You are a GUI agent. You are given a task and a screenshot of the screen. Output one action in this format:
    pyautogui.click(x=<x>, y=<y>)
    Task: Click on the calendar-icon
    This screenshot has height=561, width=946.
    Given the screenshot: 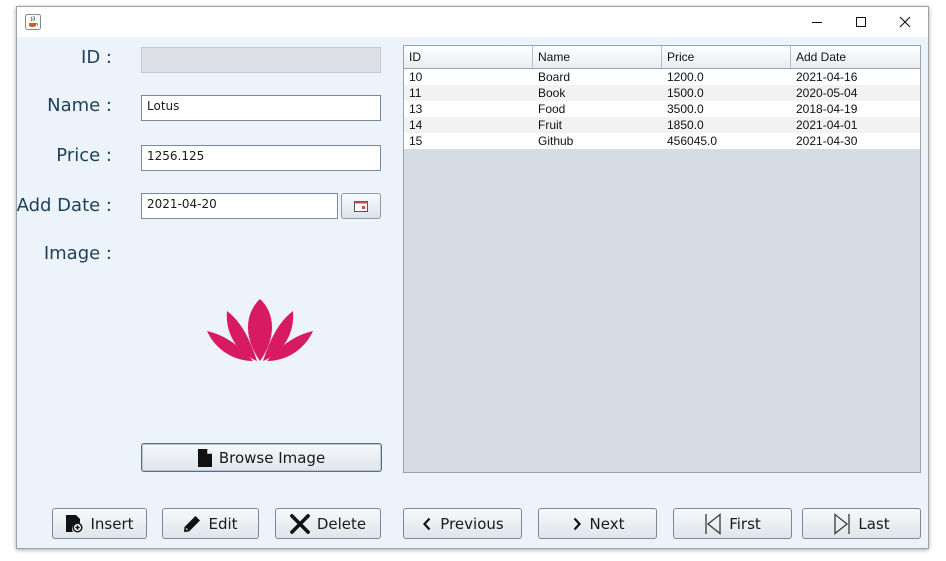 What is the action you would take?
    pyautogui.click(x=361, y=206)
    